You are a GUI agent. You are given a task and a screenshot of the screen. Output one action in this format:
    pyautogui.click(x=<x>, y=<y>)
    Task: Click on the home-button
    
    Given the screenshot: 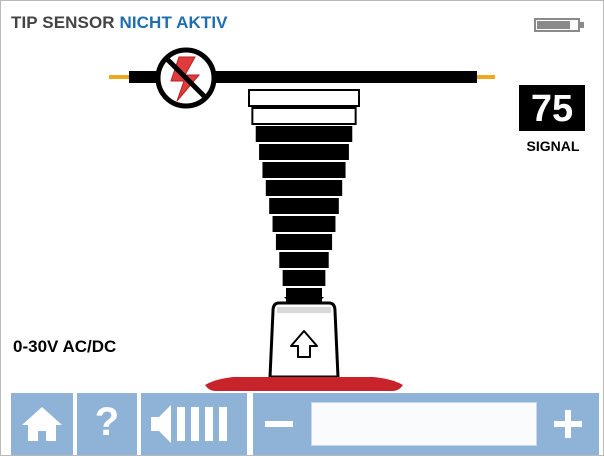 What is the action you would take?
    pyautogui.click(x=42, y=424)
    